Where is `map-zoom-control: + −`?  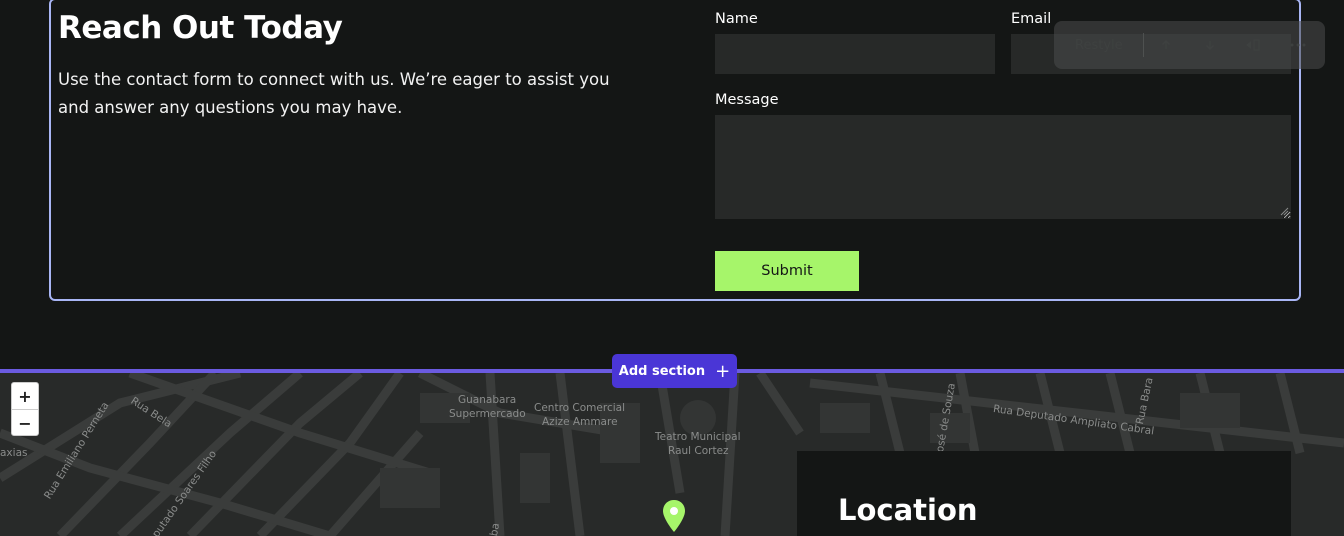
map-zoom-control: + − is located at coordinates (25, 409).